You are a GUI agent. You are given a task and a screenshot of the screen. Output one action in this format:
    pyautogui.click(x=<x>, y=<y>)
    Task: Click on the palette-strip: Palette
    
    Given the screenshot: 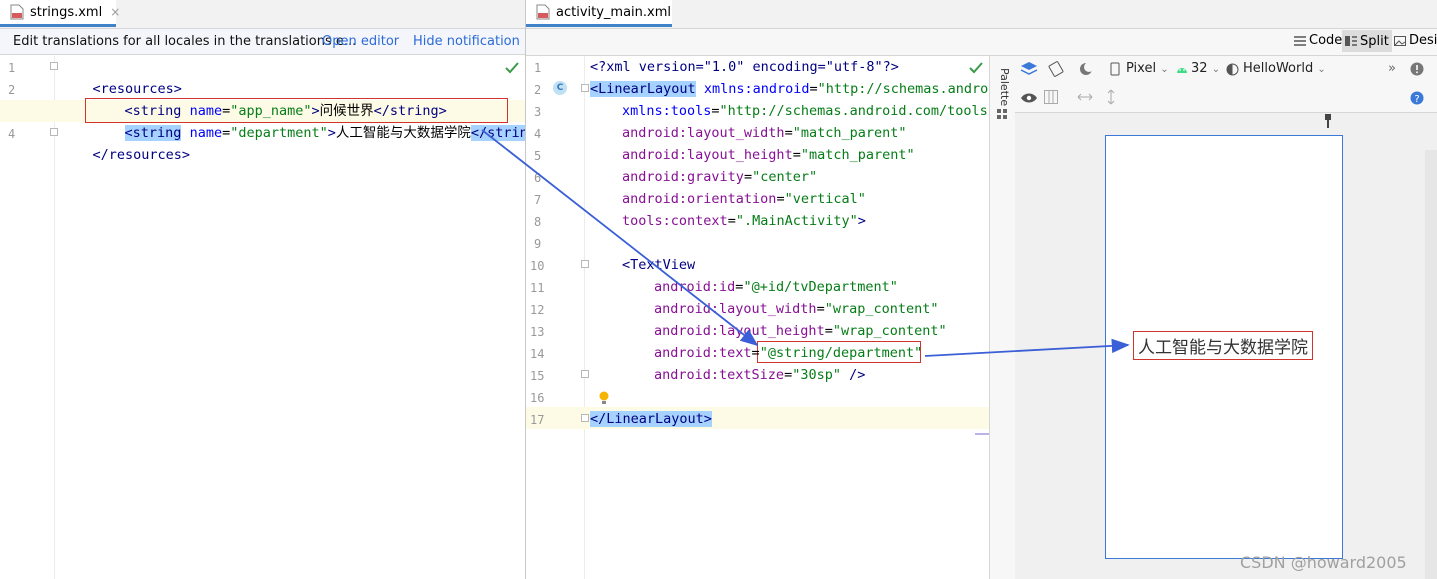 What is the action you would take?
    pyautogui.click(x=1002, y=317)
    